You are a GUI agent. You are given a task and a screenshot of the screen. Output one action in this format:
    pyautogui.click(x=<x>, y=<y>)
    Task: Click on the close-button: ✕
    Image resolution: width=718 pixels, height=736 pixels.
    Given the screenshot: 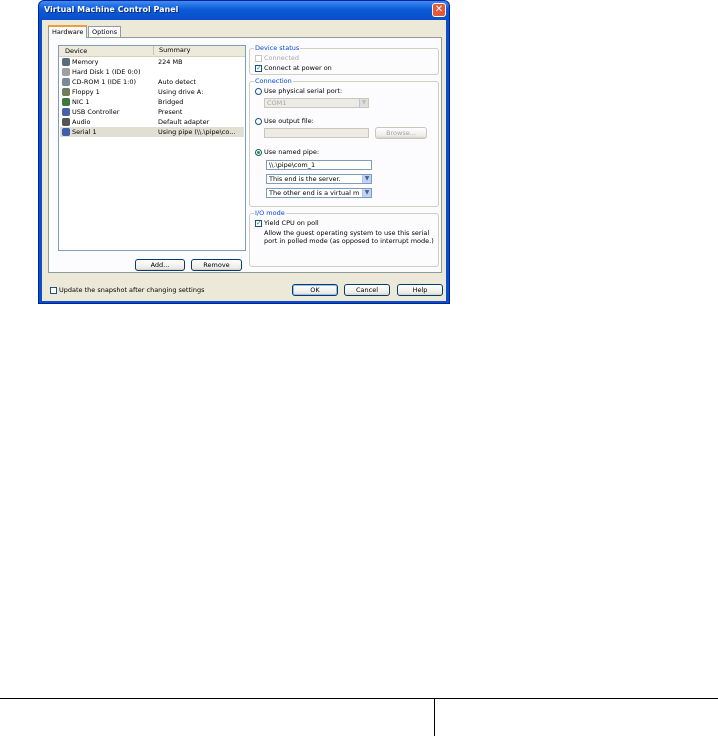 What is the action you would take?
    pyautogui.click(x=439, y=10)
    